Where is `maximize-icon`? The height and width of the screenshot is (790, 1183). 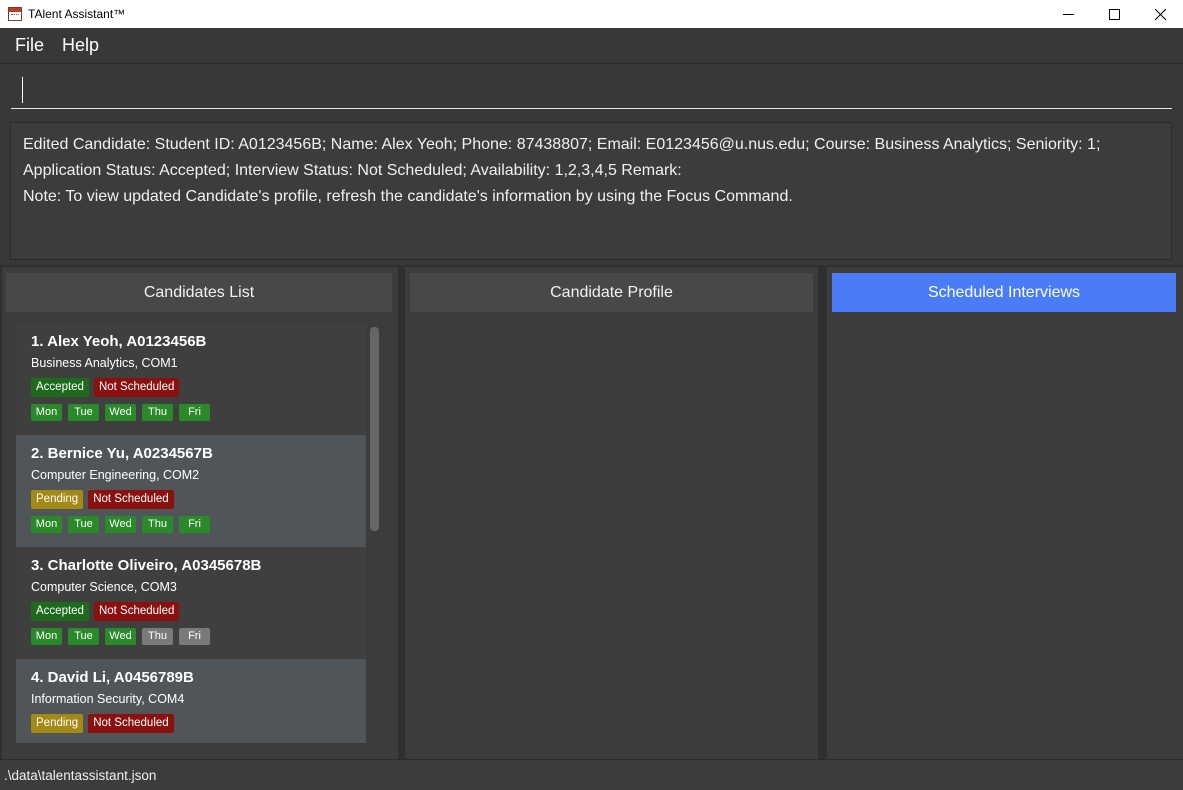
maximize-icon is located at coordinates (1114, 14).